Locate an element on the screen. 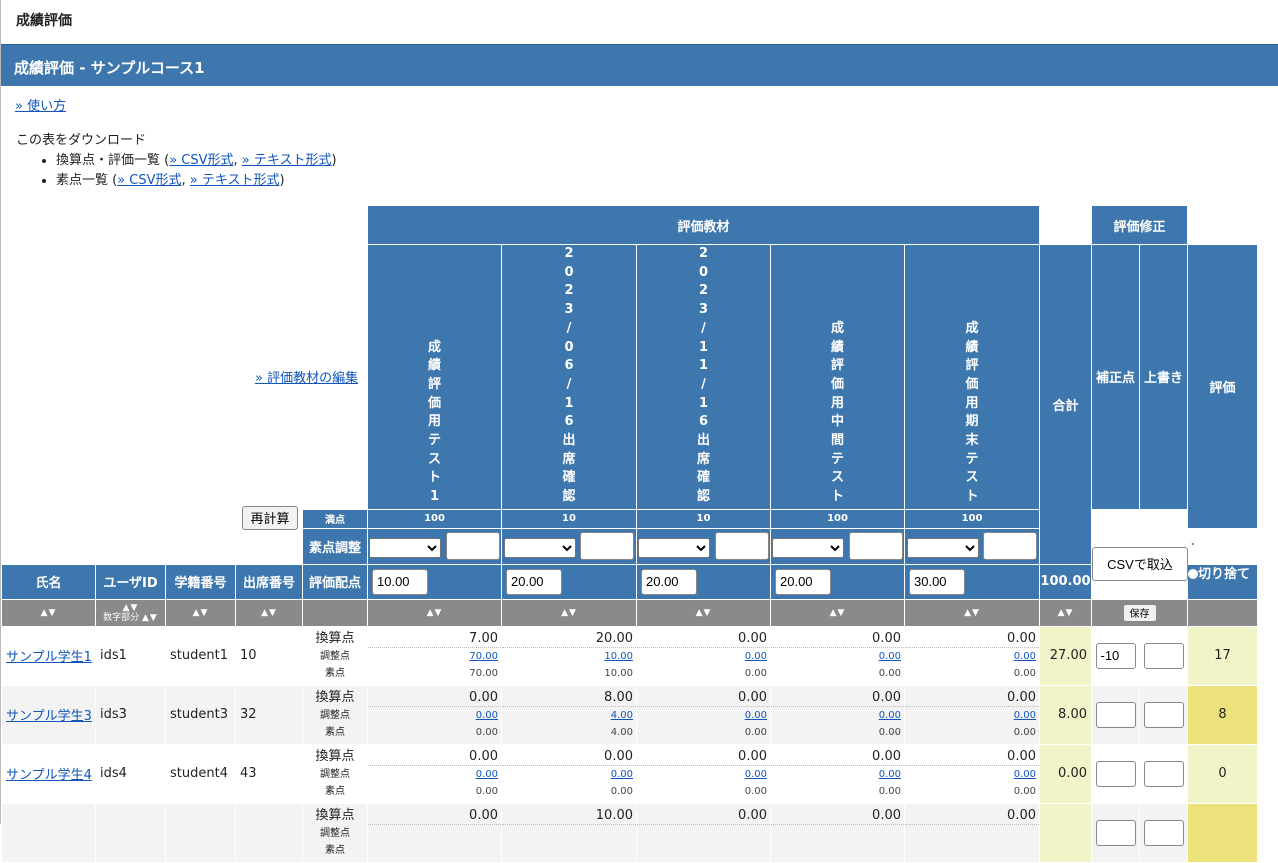 The height and width of the screenshot is (863, 1278). student-name-link: サンプル学生3 is located at coordinates (49, 716).